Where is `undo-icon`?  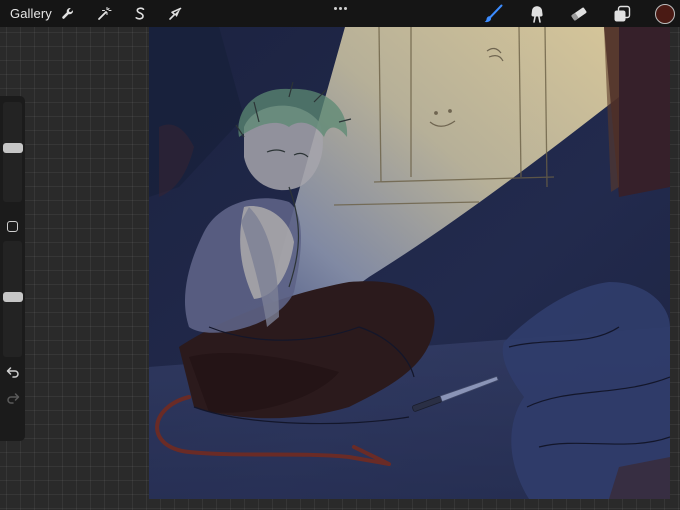
undo-icon is located at coordinates (12, 372).